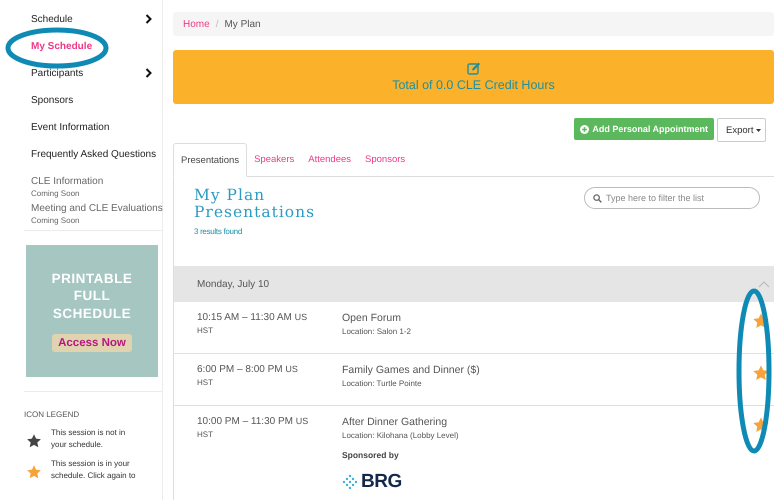 The height and width of the screenshot is (500, 774). Describe the element at coordinates (248, 369) in the screenshot. I see `session-time: 6:00 PM – 8:00 PM US` at that location.